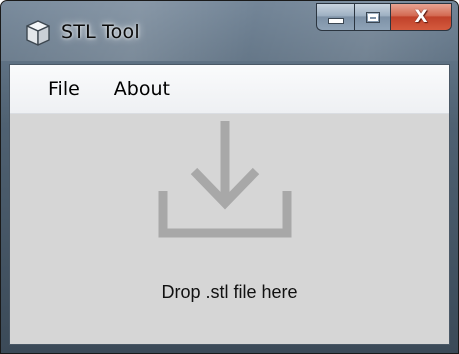 This screenshot has height=354, width=459. I want to click on maximize-icon, so click(372, 17).